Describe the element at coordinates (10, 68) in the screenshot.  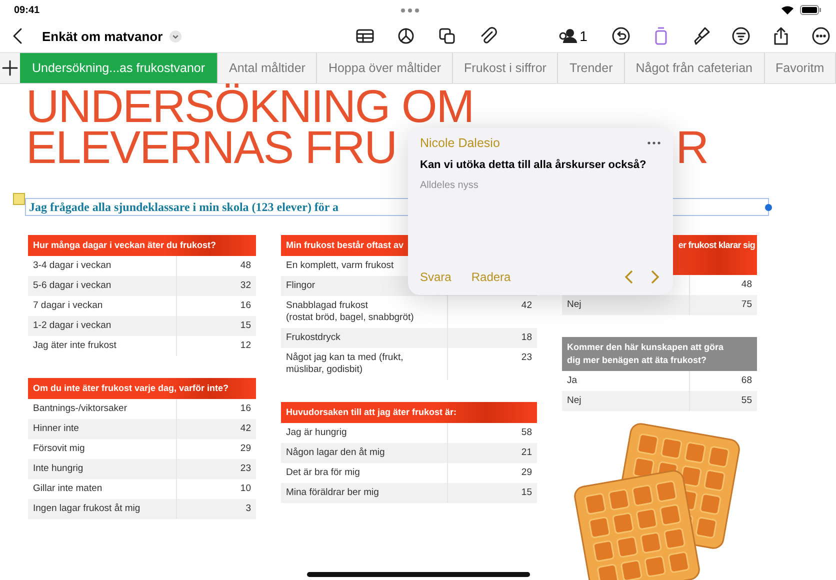
I see `add-icon` at that location.